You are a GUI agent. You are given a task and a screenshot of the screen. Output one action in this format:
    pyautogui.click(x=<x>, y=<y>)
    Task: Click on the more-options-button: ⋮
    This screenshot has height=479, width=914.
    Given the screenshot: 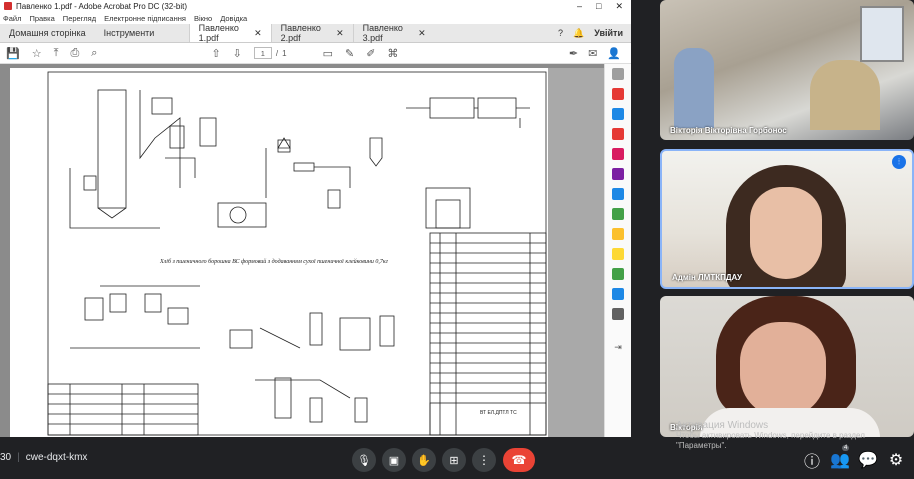 What is the action you would take?
    pyautogui.click(x=484, y=460)
    